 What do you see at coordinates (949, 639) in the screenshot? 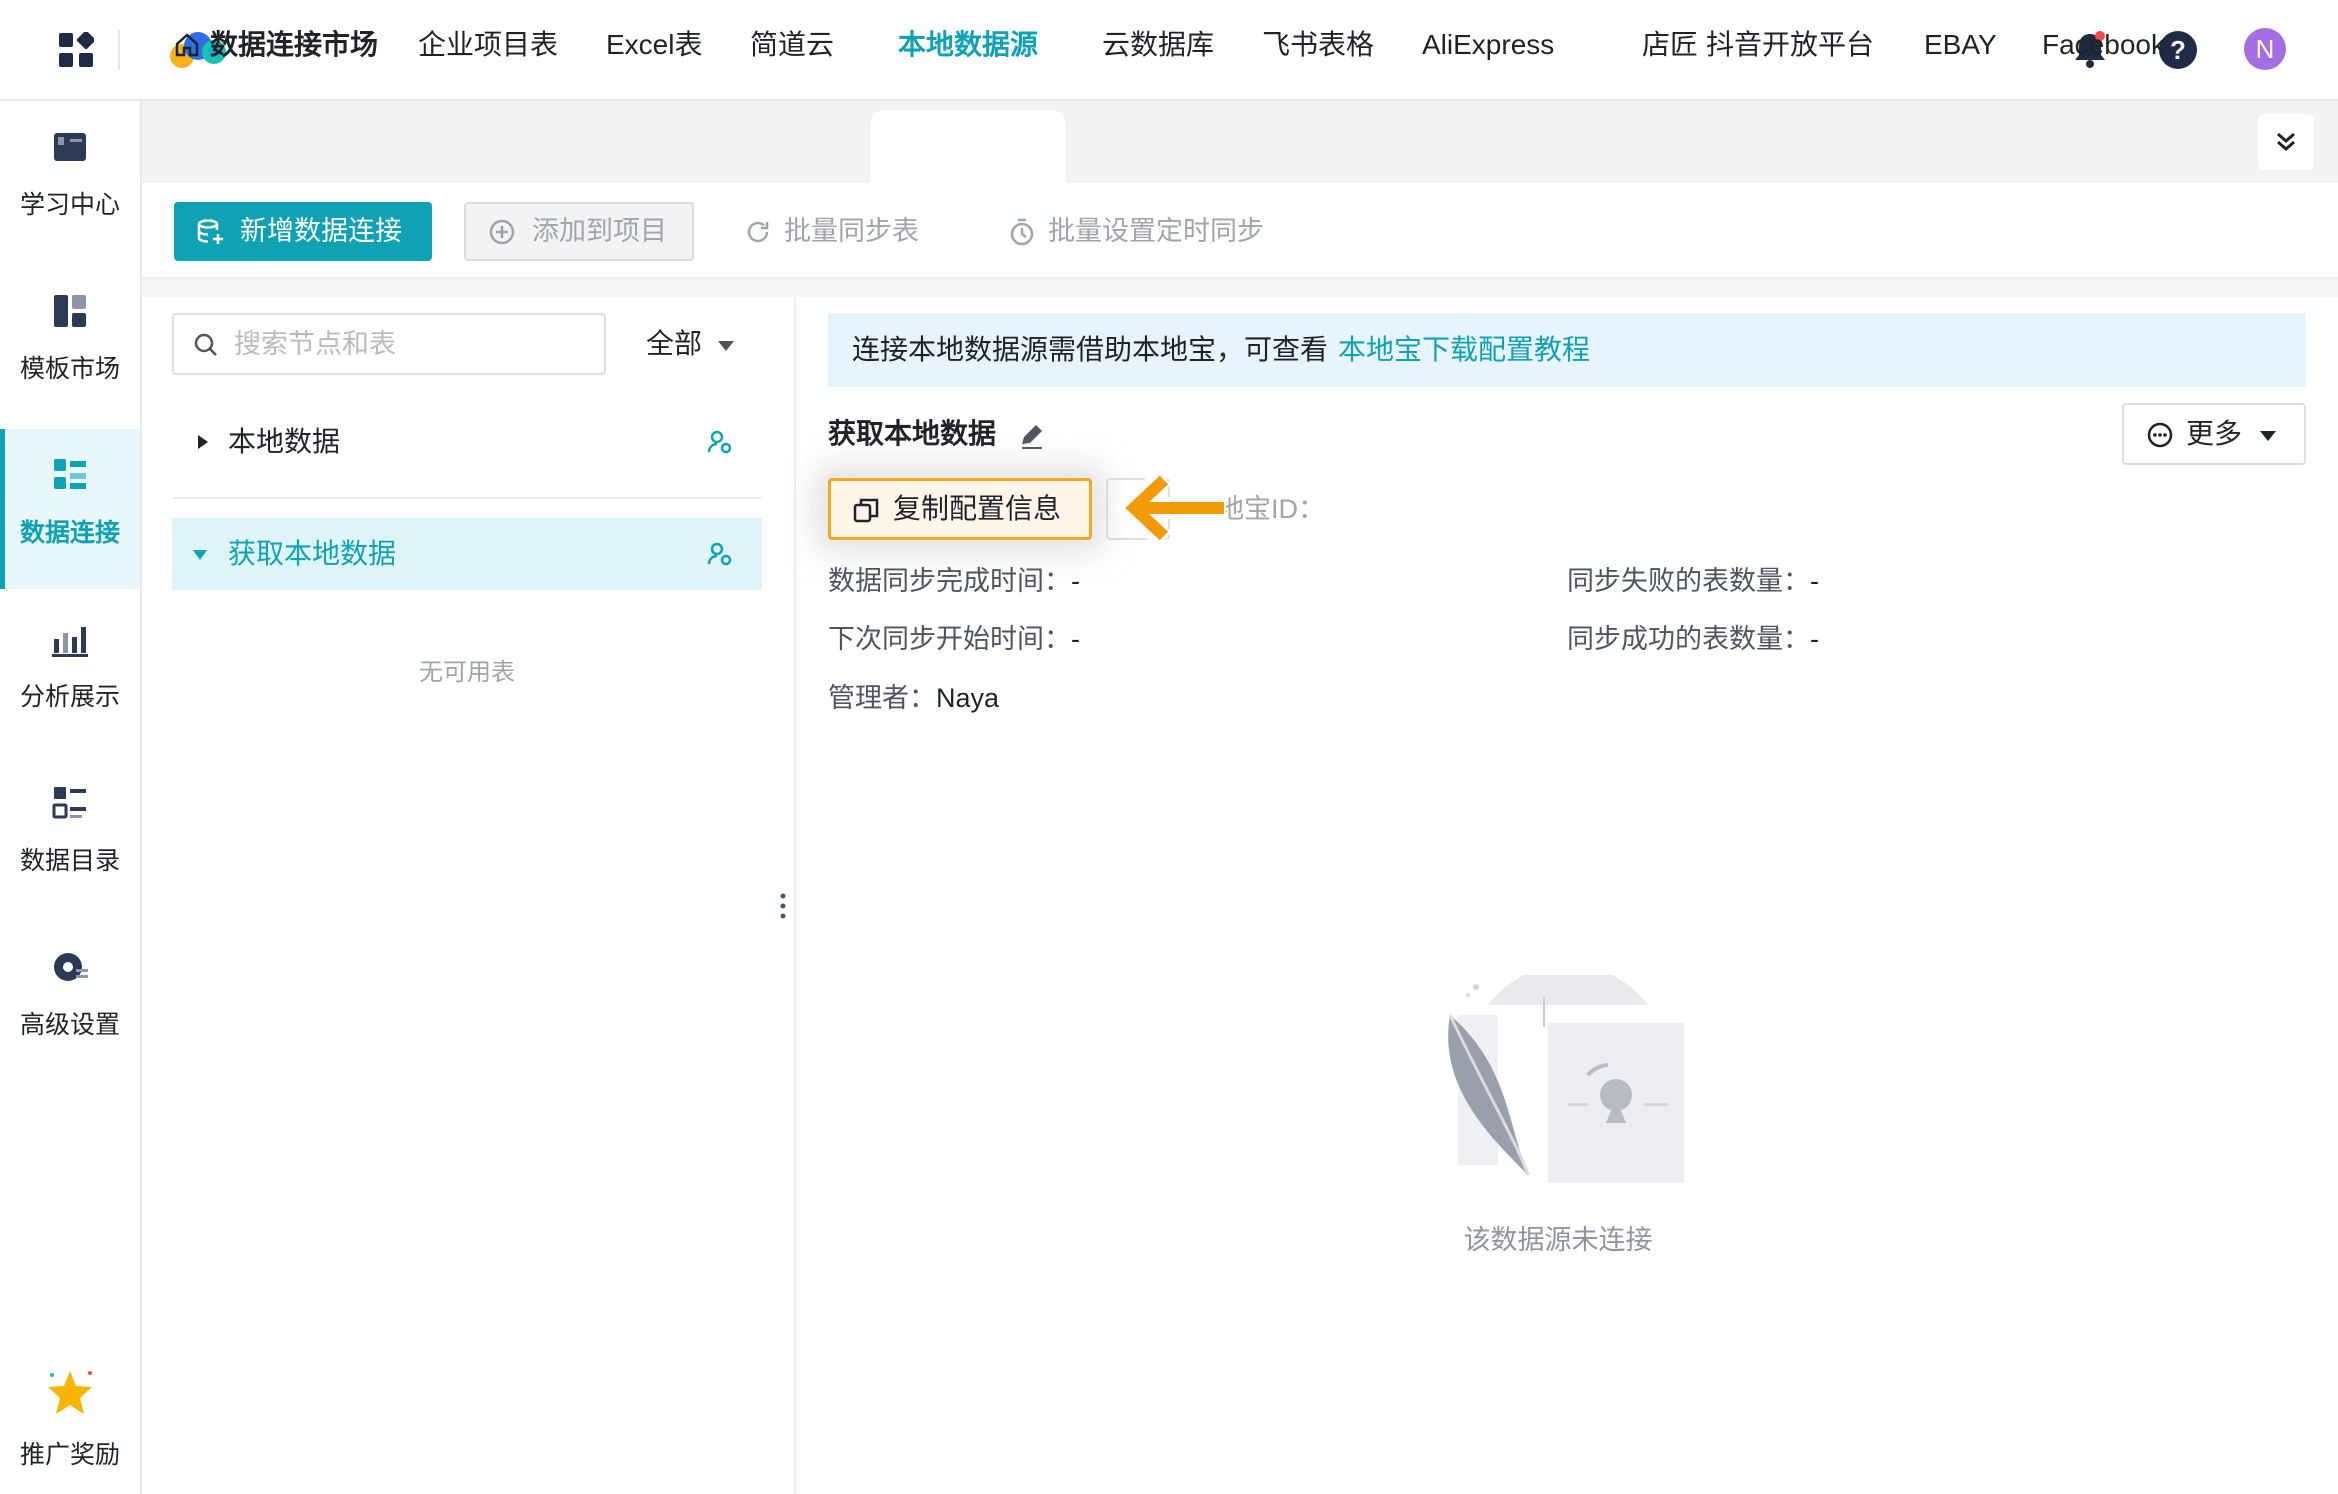
I see `next-sync-label: 下次同步开始时间：` at bounding box center [949, 639].